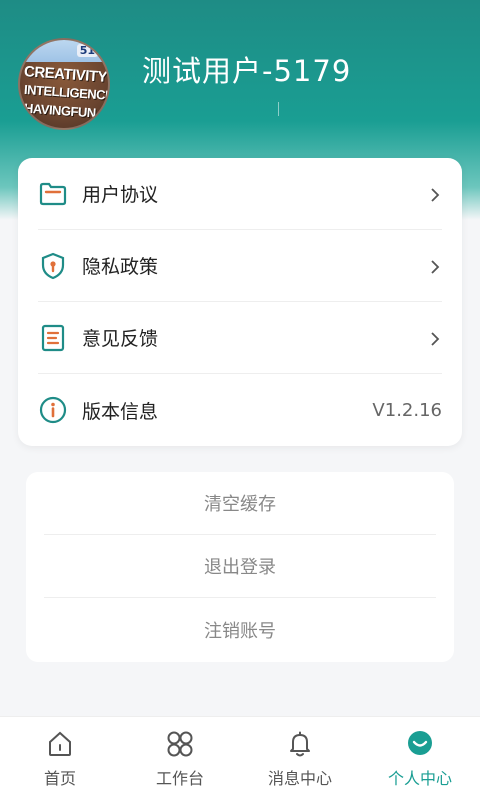 This screenshot has height=800, width=480. I want to click on menu-item-user-agreement: 用户协议, so click(240, 194).